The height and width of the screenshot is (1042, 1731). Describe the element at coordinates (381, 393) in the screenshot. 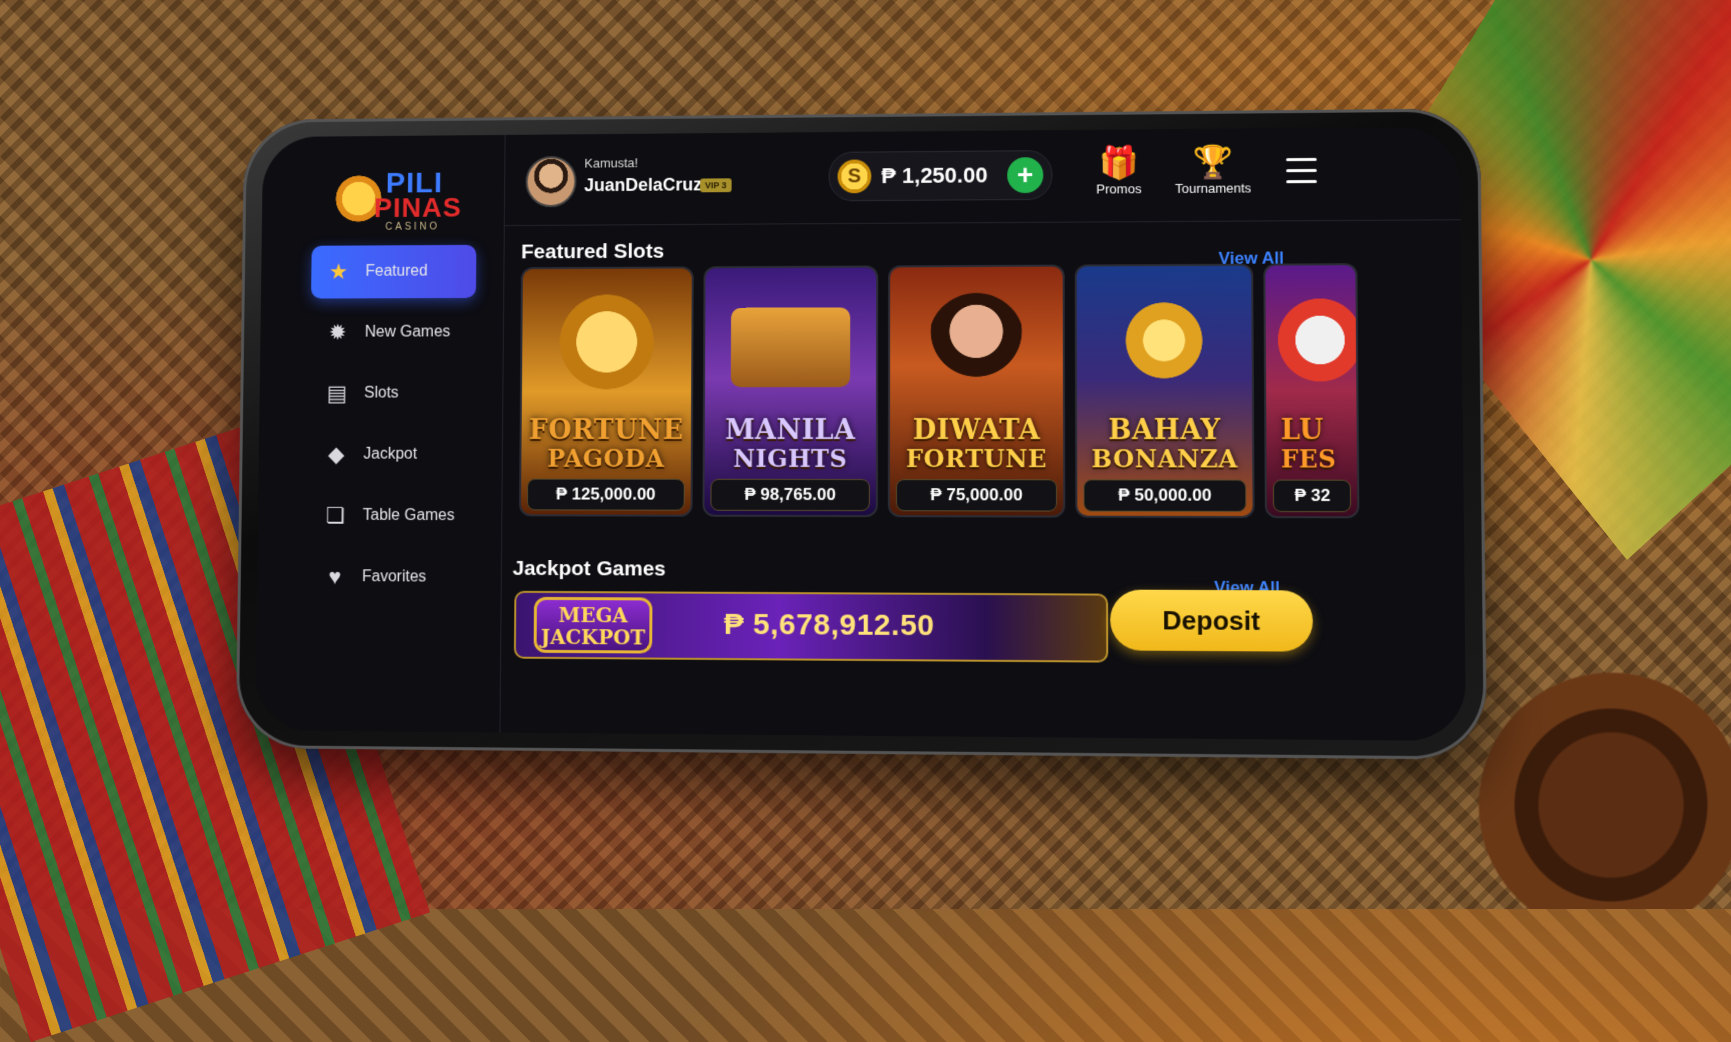

I see `sidebar-item-label: Slots` at that location.